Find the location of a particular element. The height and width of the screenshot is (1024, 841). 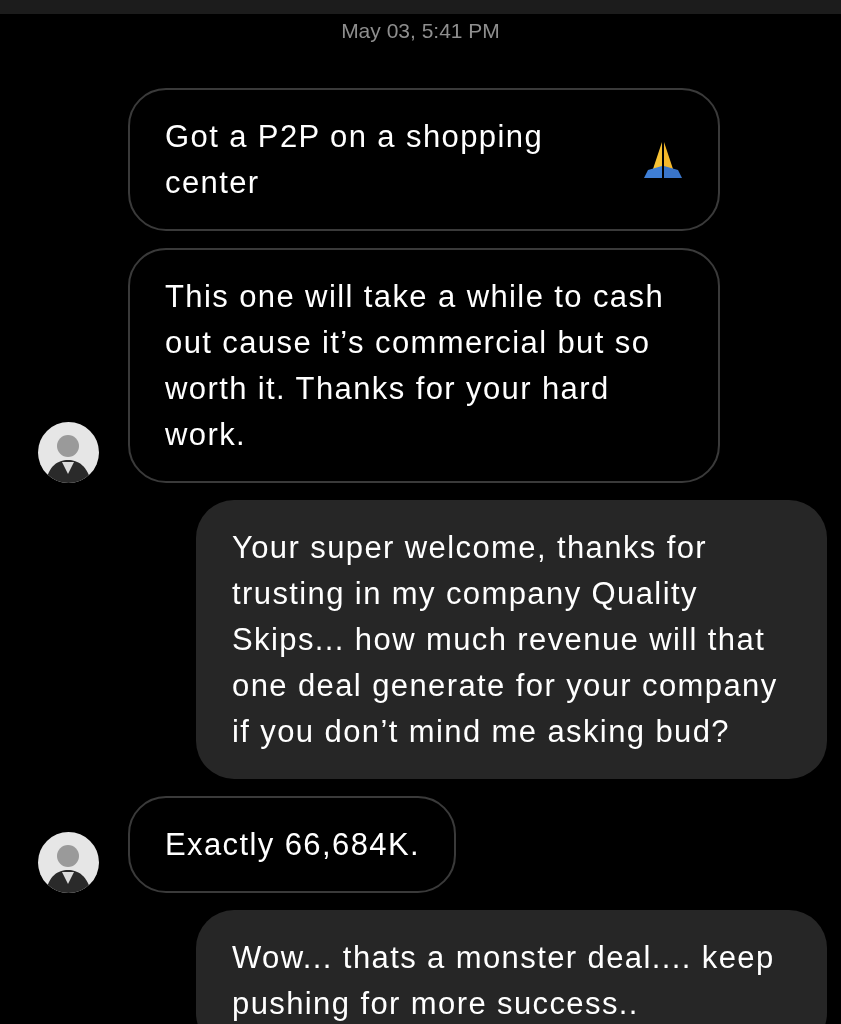

timestamp: May 03, 5:41 PM is located at coordinates (420, 31).